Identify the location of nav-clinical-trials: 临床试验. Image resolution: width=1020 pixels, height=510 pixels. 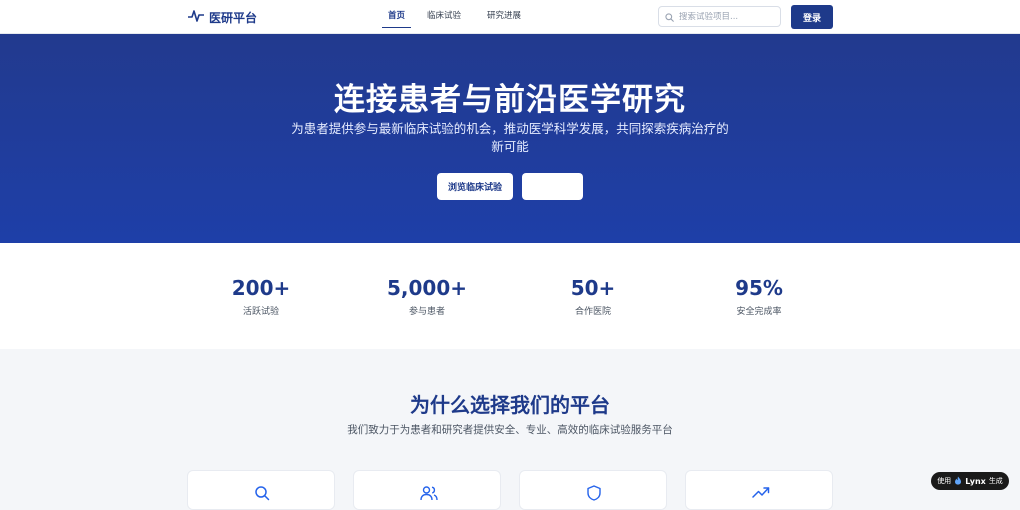
(444, 17).